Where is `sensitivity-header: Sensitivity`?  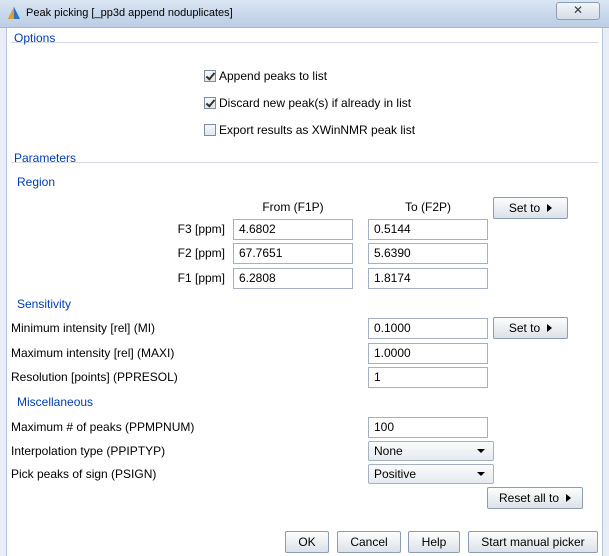
sensitivity-header: Sensitivity is located at coordinates (44, 304).